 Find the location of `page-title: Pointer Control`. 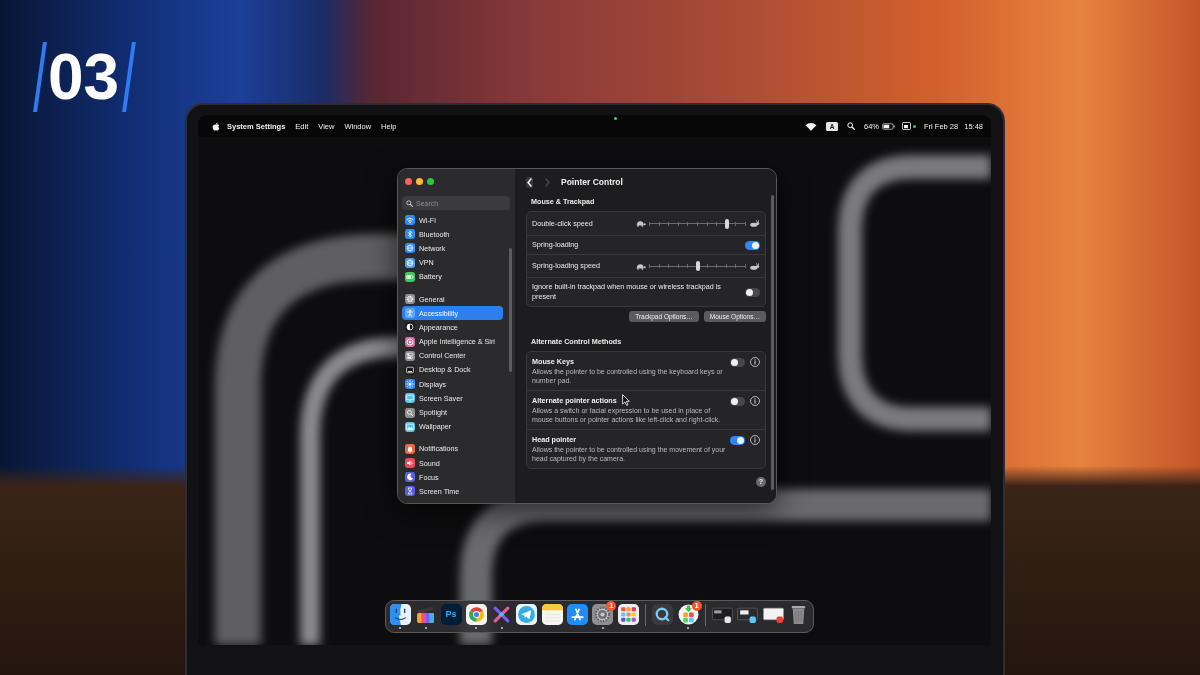

page-title: Pointer Control is located at coordinates (592, 182).